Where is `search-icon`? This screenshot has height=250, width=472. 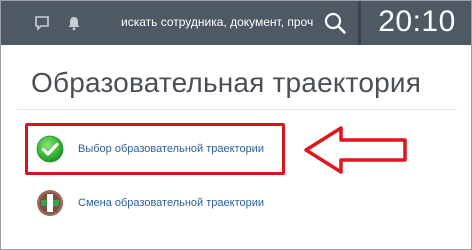 search-icon is located at coordinates (335, 23).